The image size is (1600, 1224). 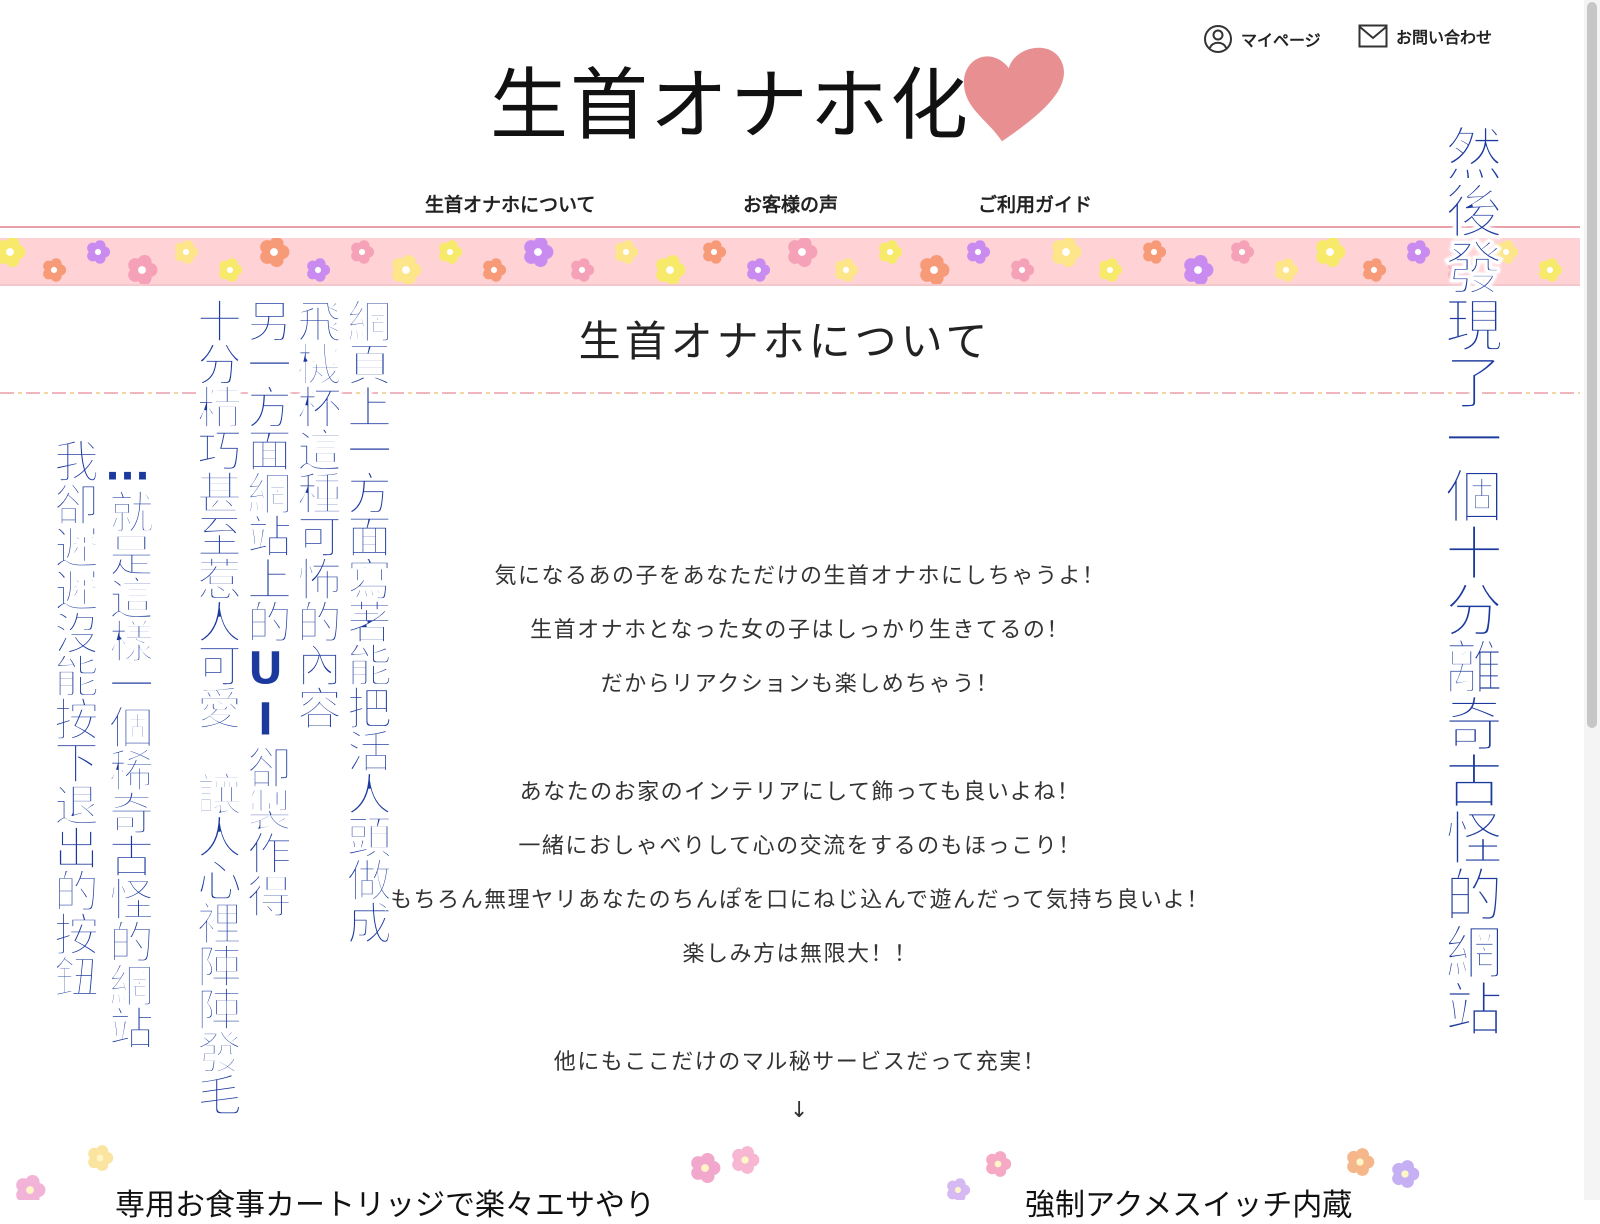 I want to click on scrollbar-thumb, so click(x=1592, y=365).